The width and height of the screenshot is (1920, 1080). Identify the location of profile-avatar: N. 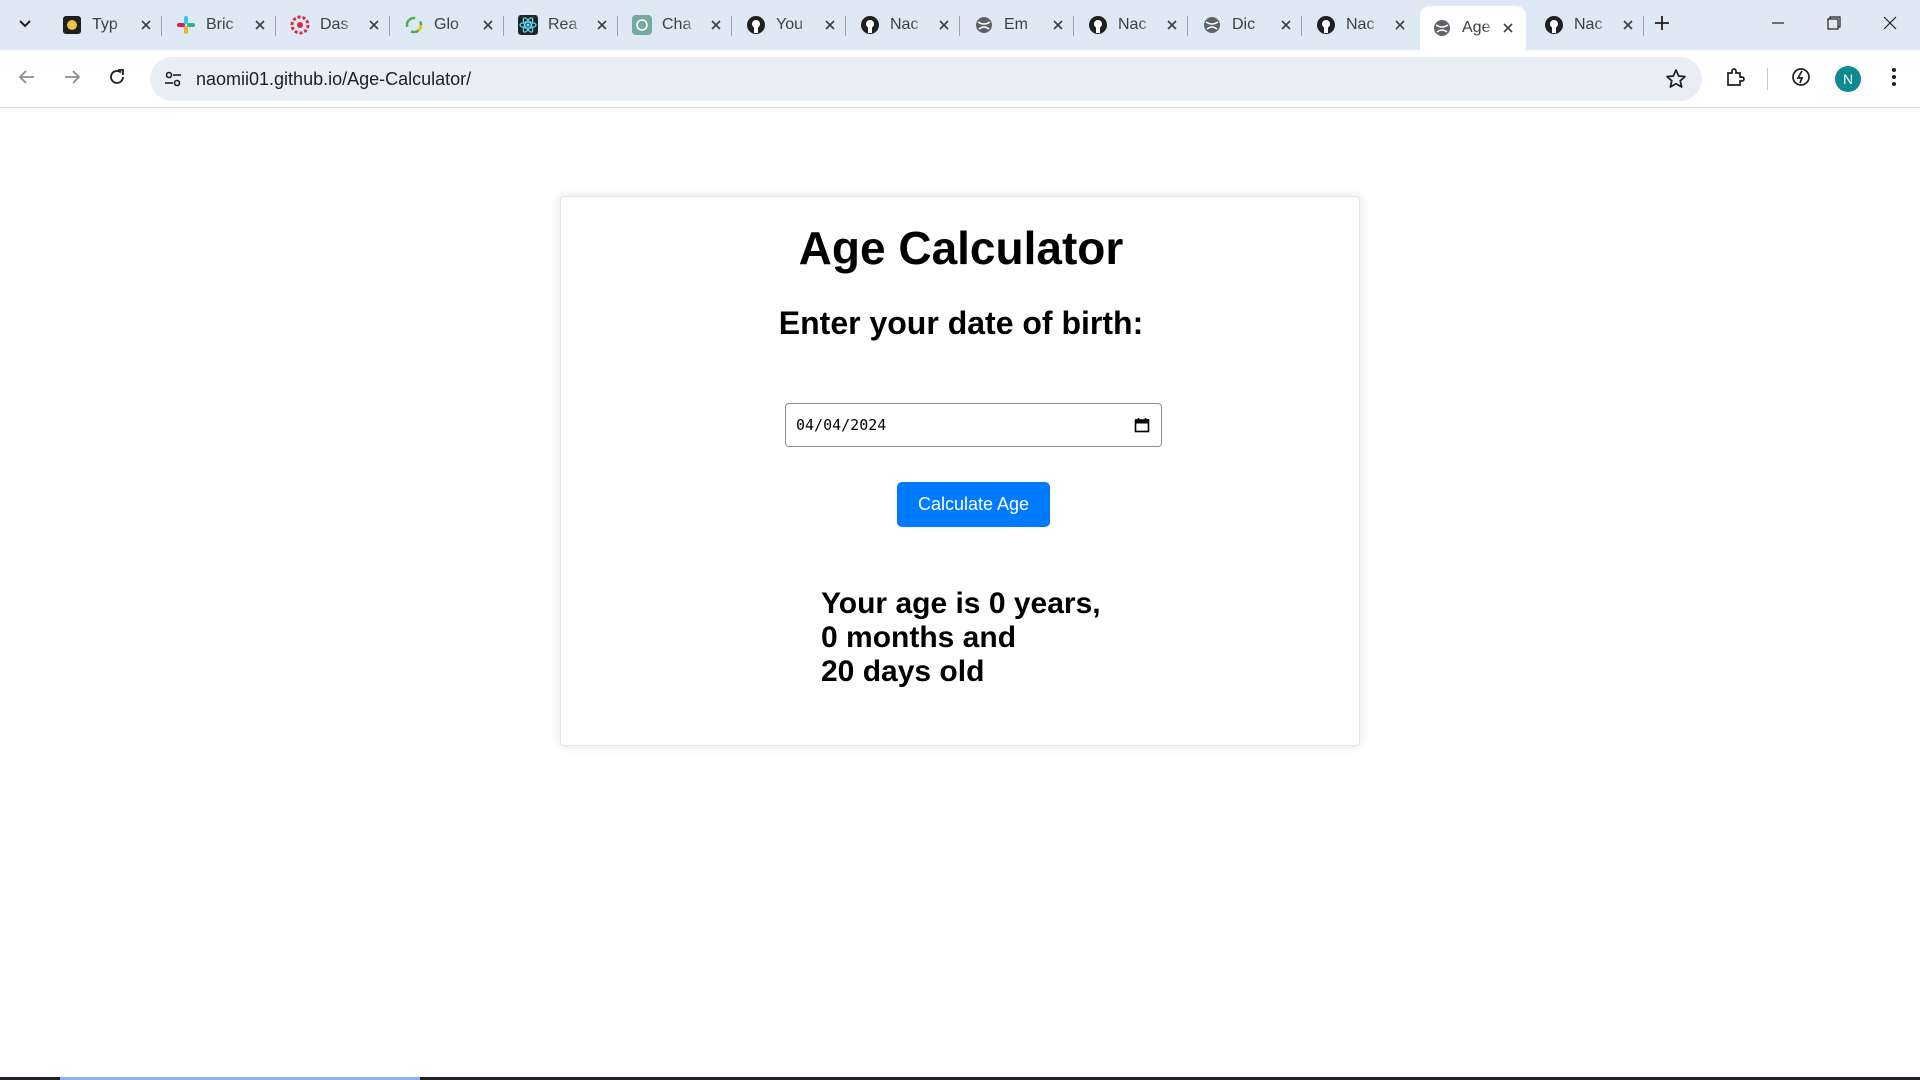
(1848, 79).